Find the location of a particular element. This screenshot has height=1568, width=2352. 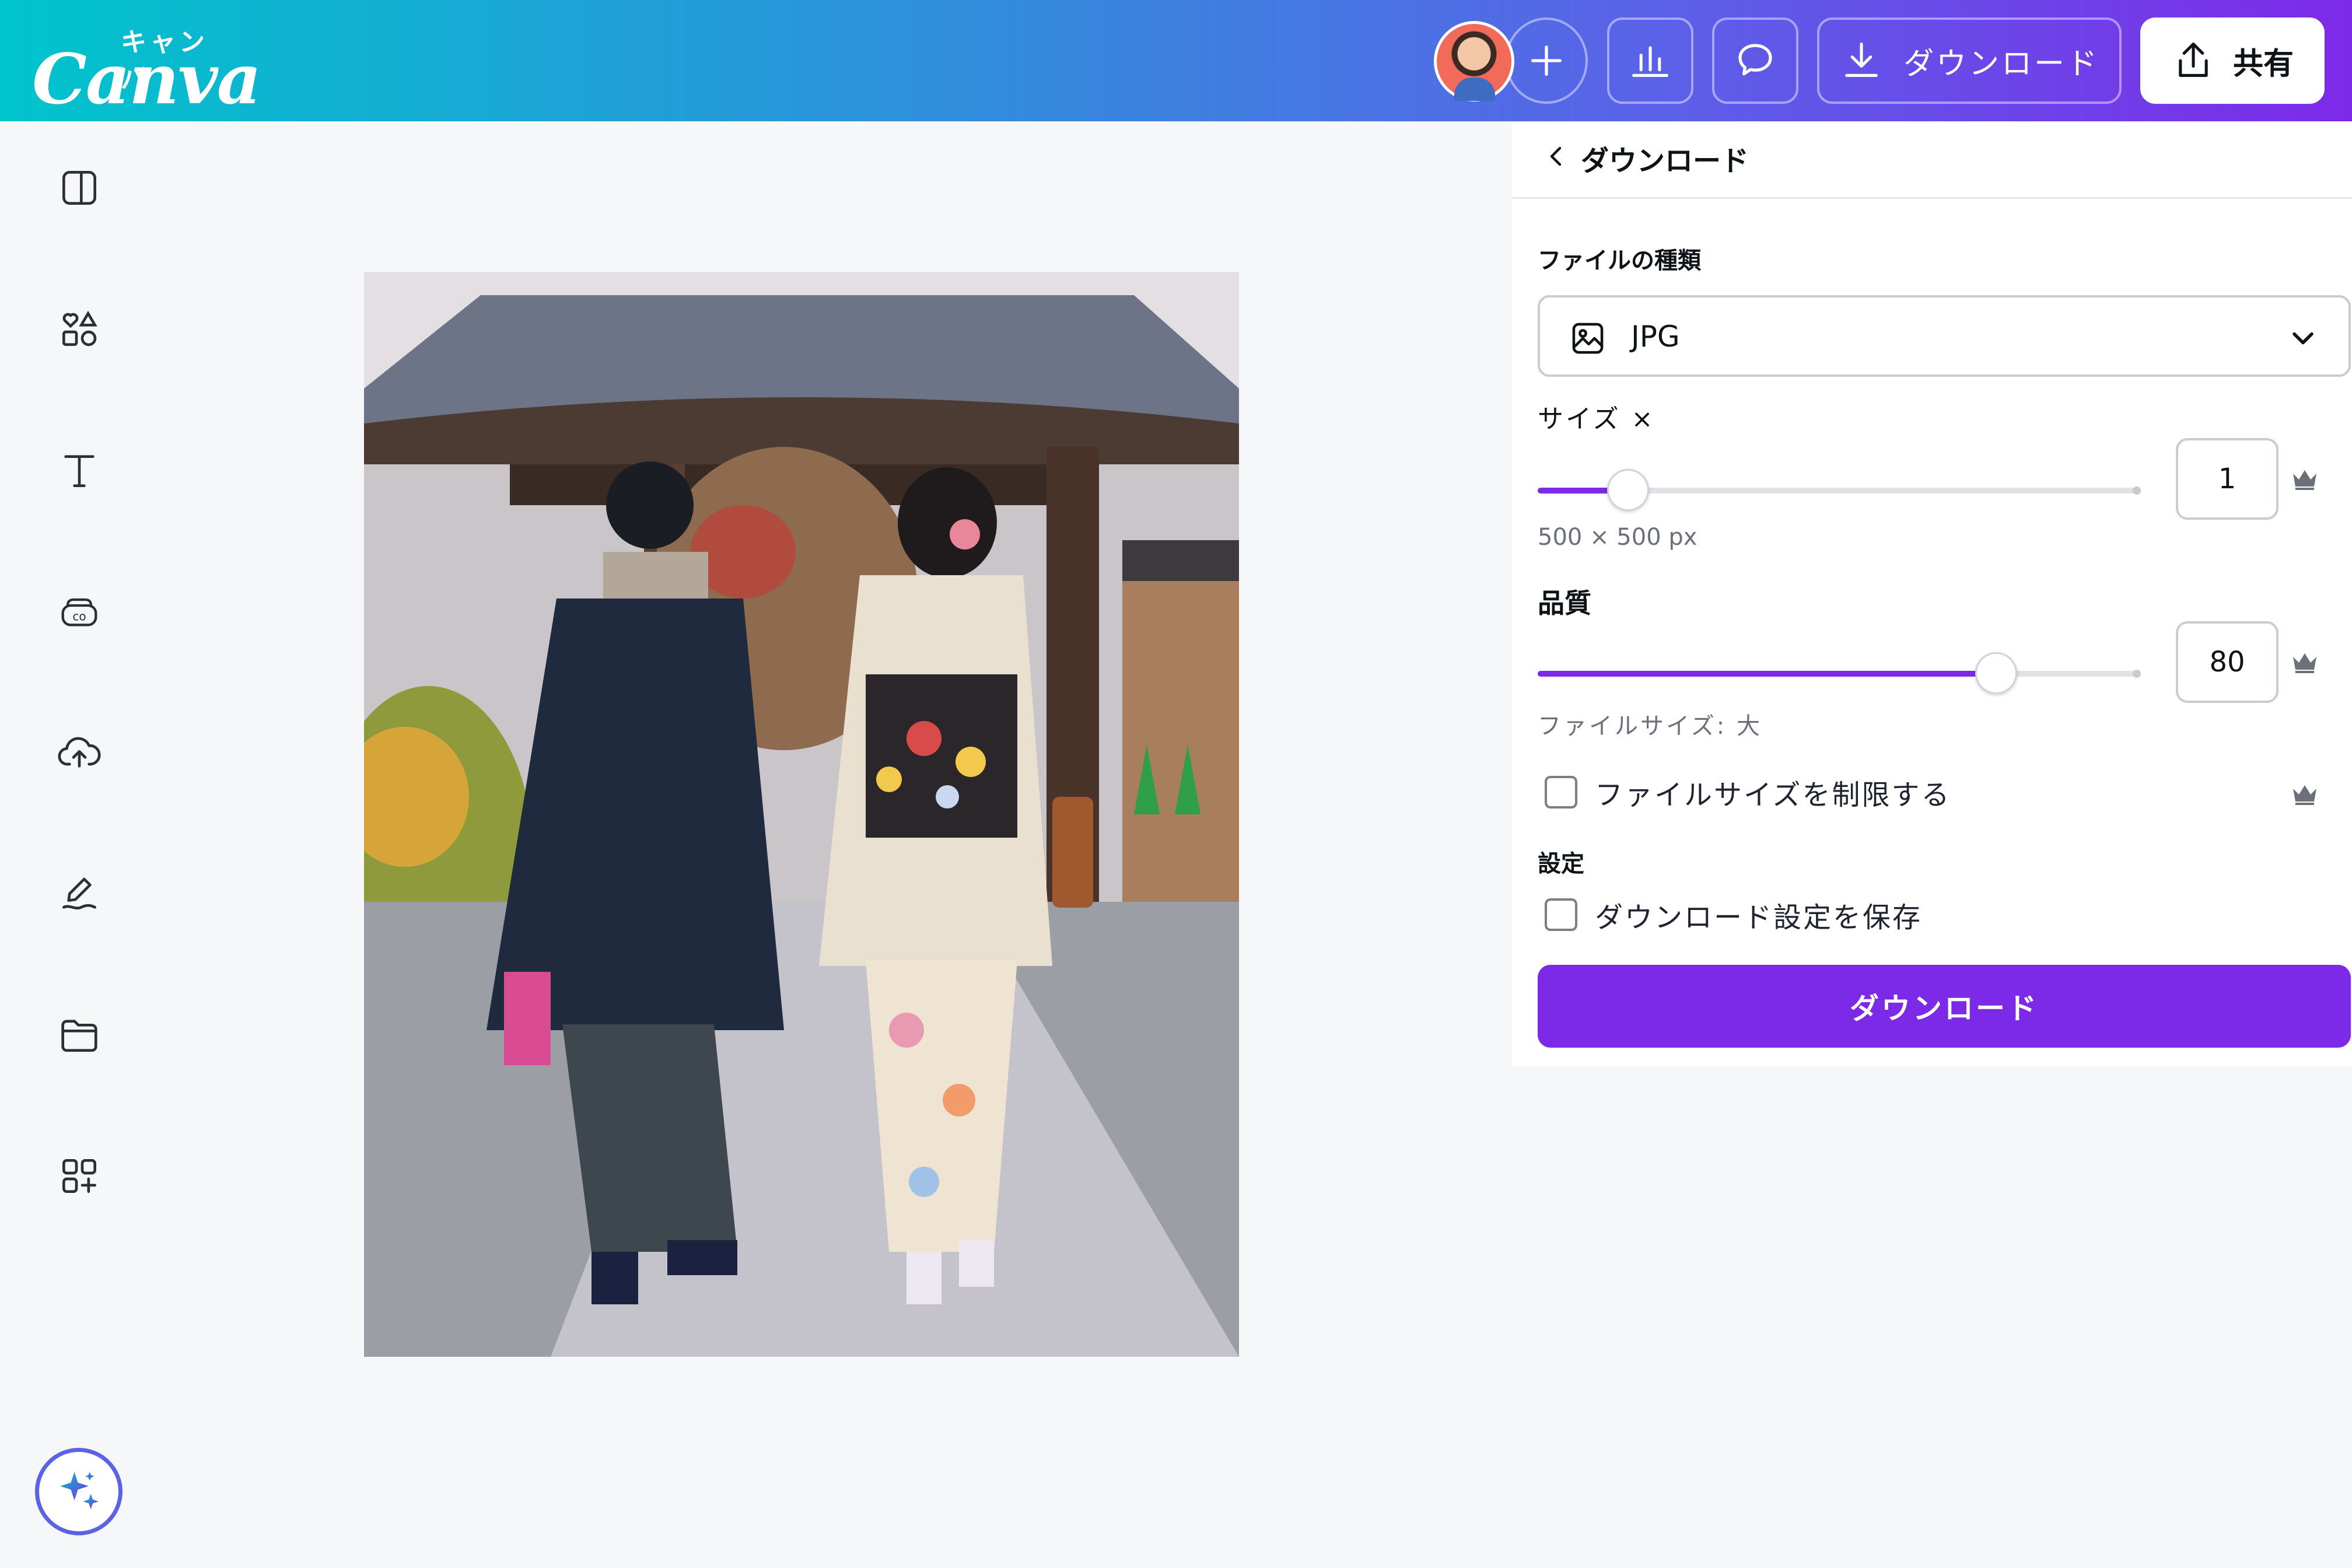

layout-icon is located at coordinates (79, 188).